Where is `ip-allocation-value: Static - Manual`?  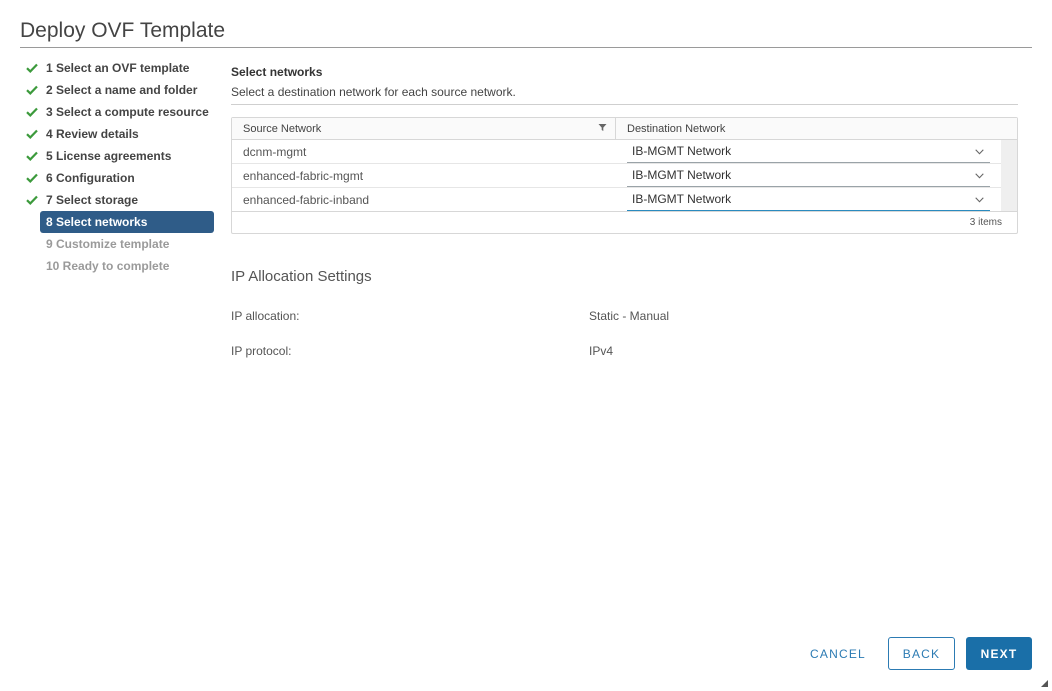 ip-allocation-value: Static - Manual is located at coordinates (629, 316).